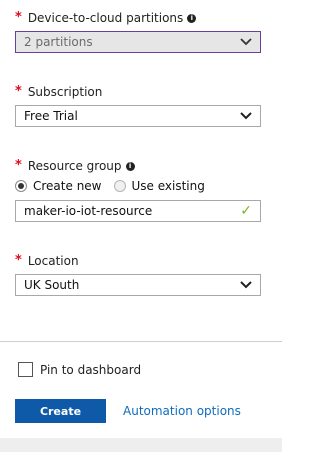  I want to click on create-button: Create, so click(60, 411).